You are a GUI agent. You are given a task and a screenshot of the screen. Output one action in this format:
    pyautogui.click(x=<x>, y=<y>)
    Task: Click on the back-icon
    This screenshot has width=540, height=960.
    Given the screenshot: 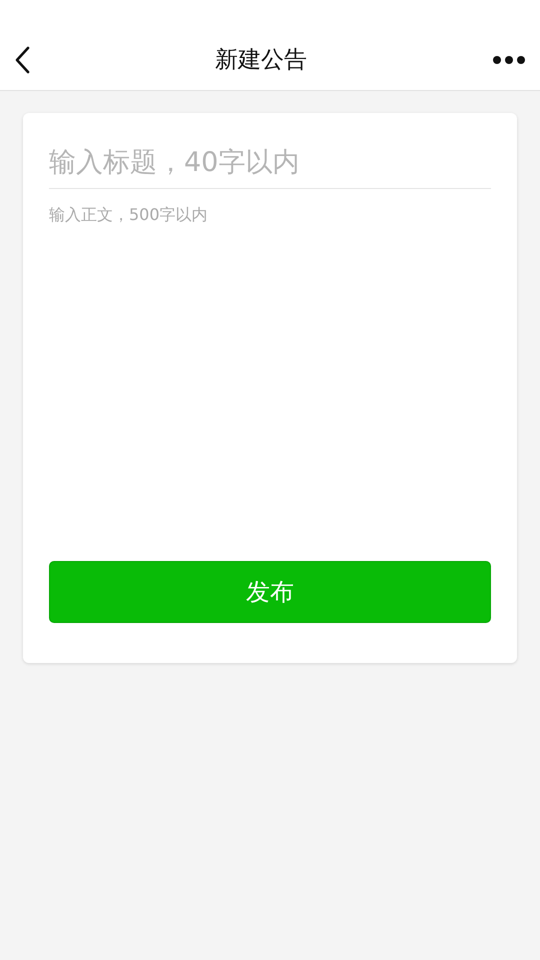 What is the action you would take?
    pyautogui.click(x=22, y=60)
    